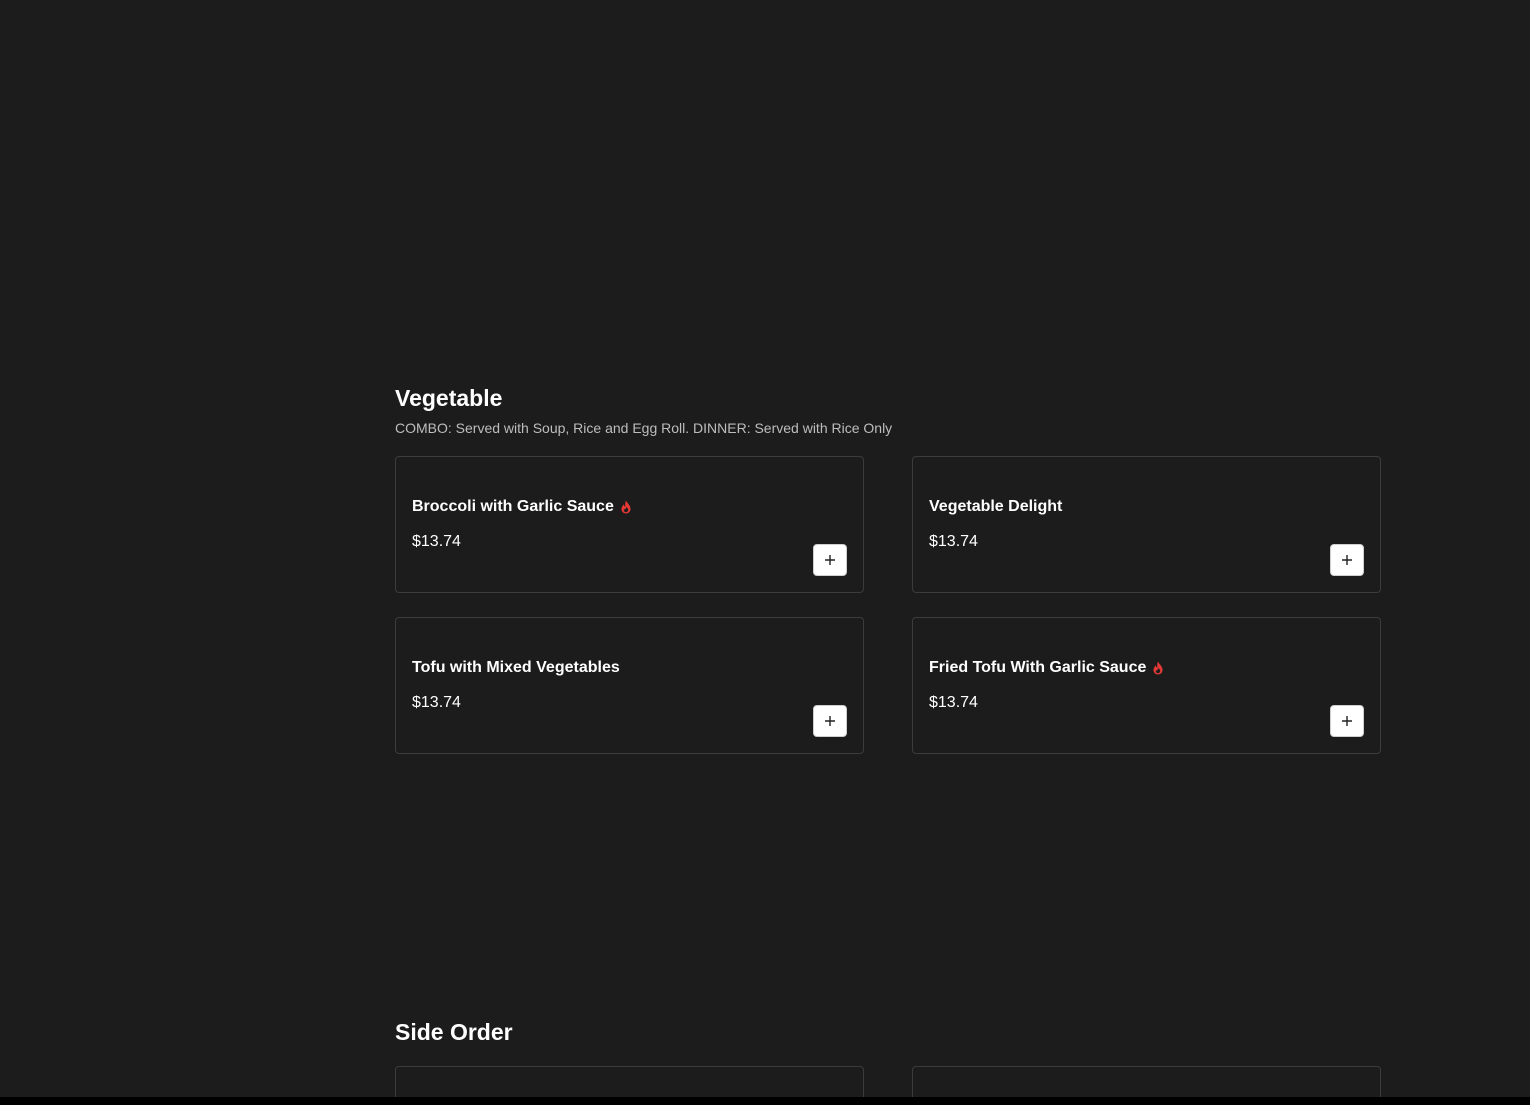 The image size is (1530, 1105). I want to click on menu-item-name-text: Vegetable Delight, so click(996, 506).